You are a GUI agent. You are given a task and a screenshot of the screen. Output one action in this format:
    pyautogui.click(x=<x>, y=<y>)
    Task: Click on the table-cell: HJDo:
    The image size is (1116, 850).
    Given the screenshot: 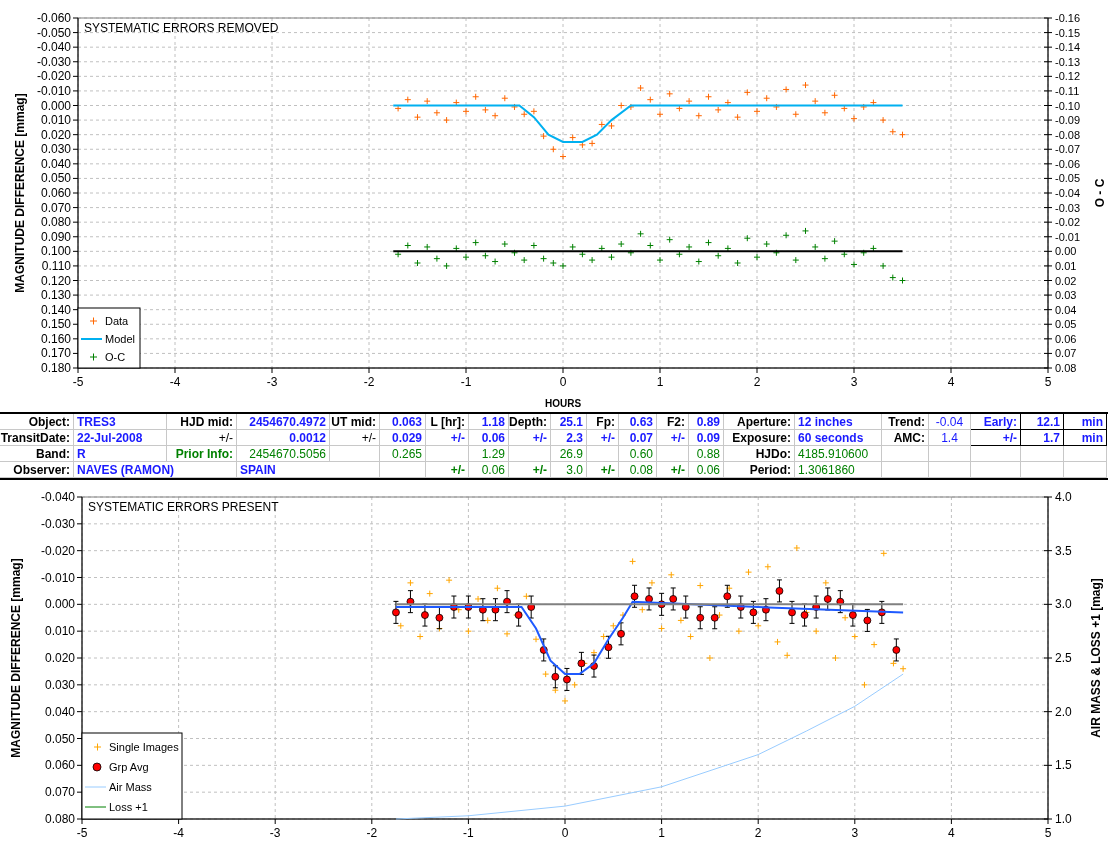 What is the action you would take?
    pyautogui.click(x=759, y=454)
    